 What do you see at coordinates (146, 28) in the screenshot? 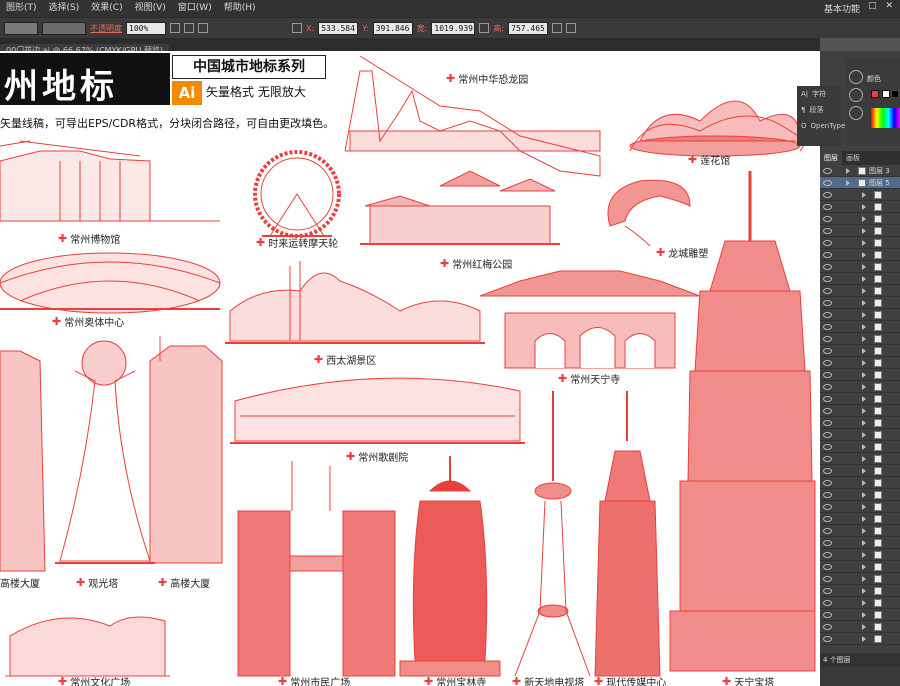
I see `opacity-input: 100%` at bounding box center [146, 28].